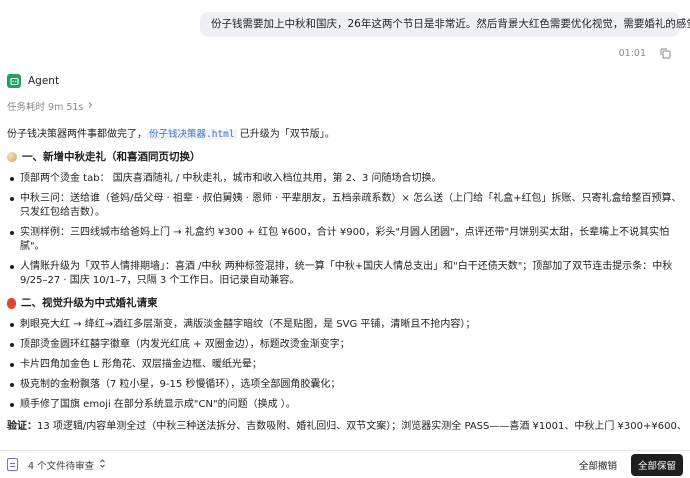  What do you see at coordinates (111, 157) in the screenshot?
I see `section-1-title: 一、新增中秋走礼（和喜酒同页切换）` at bounding box center [111, 157].